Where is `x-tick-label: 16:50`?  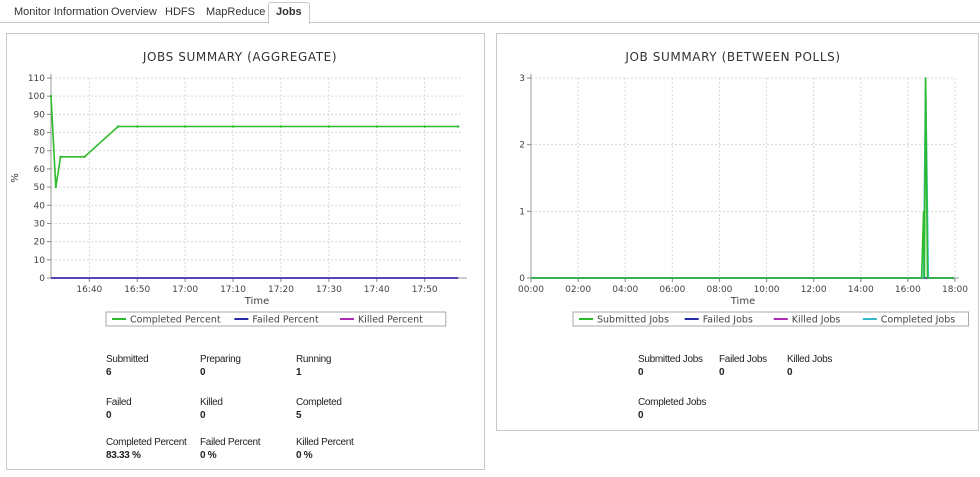
x-tick-label: 16:50 is located at coordinates (137, 290).